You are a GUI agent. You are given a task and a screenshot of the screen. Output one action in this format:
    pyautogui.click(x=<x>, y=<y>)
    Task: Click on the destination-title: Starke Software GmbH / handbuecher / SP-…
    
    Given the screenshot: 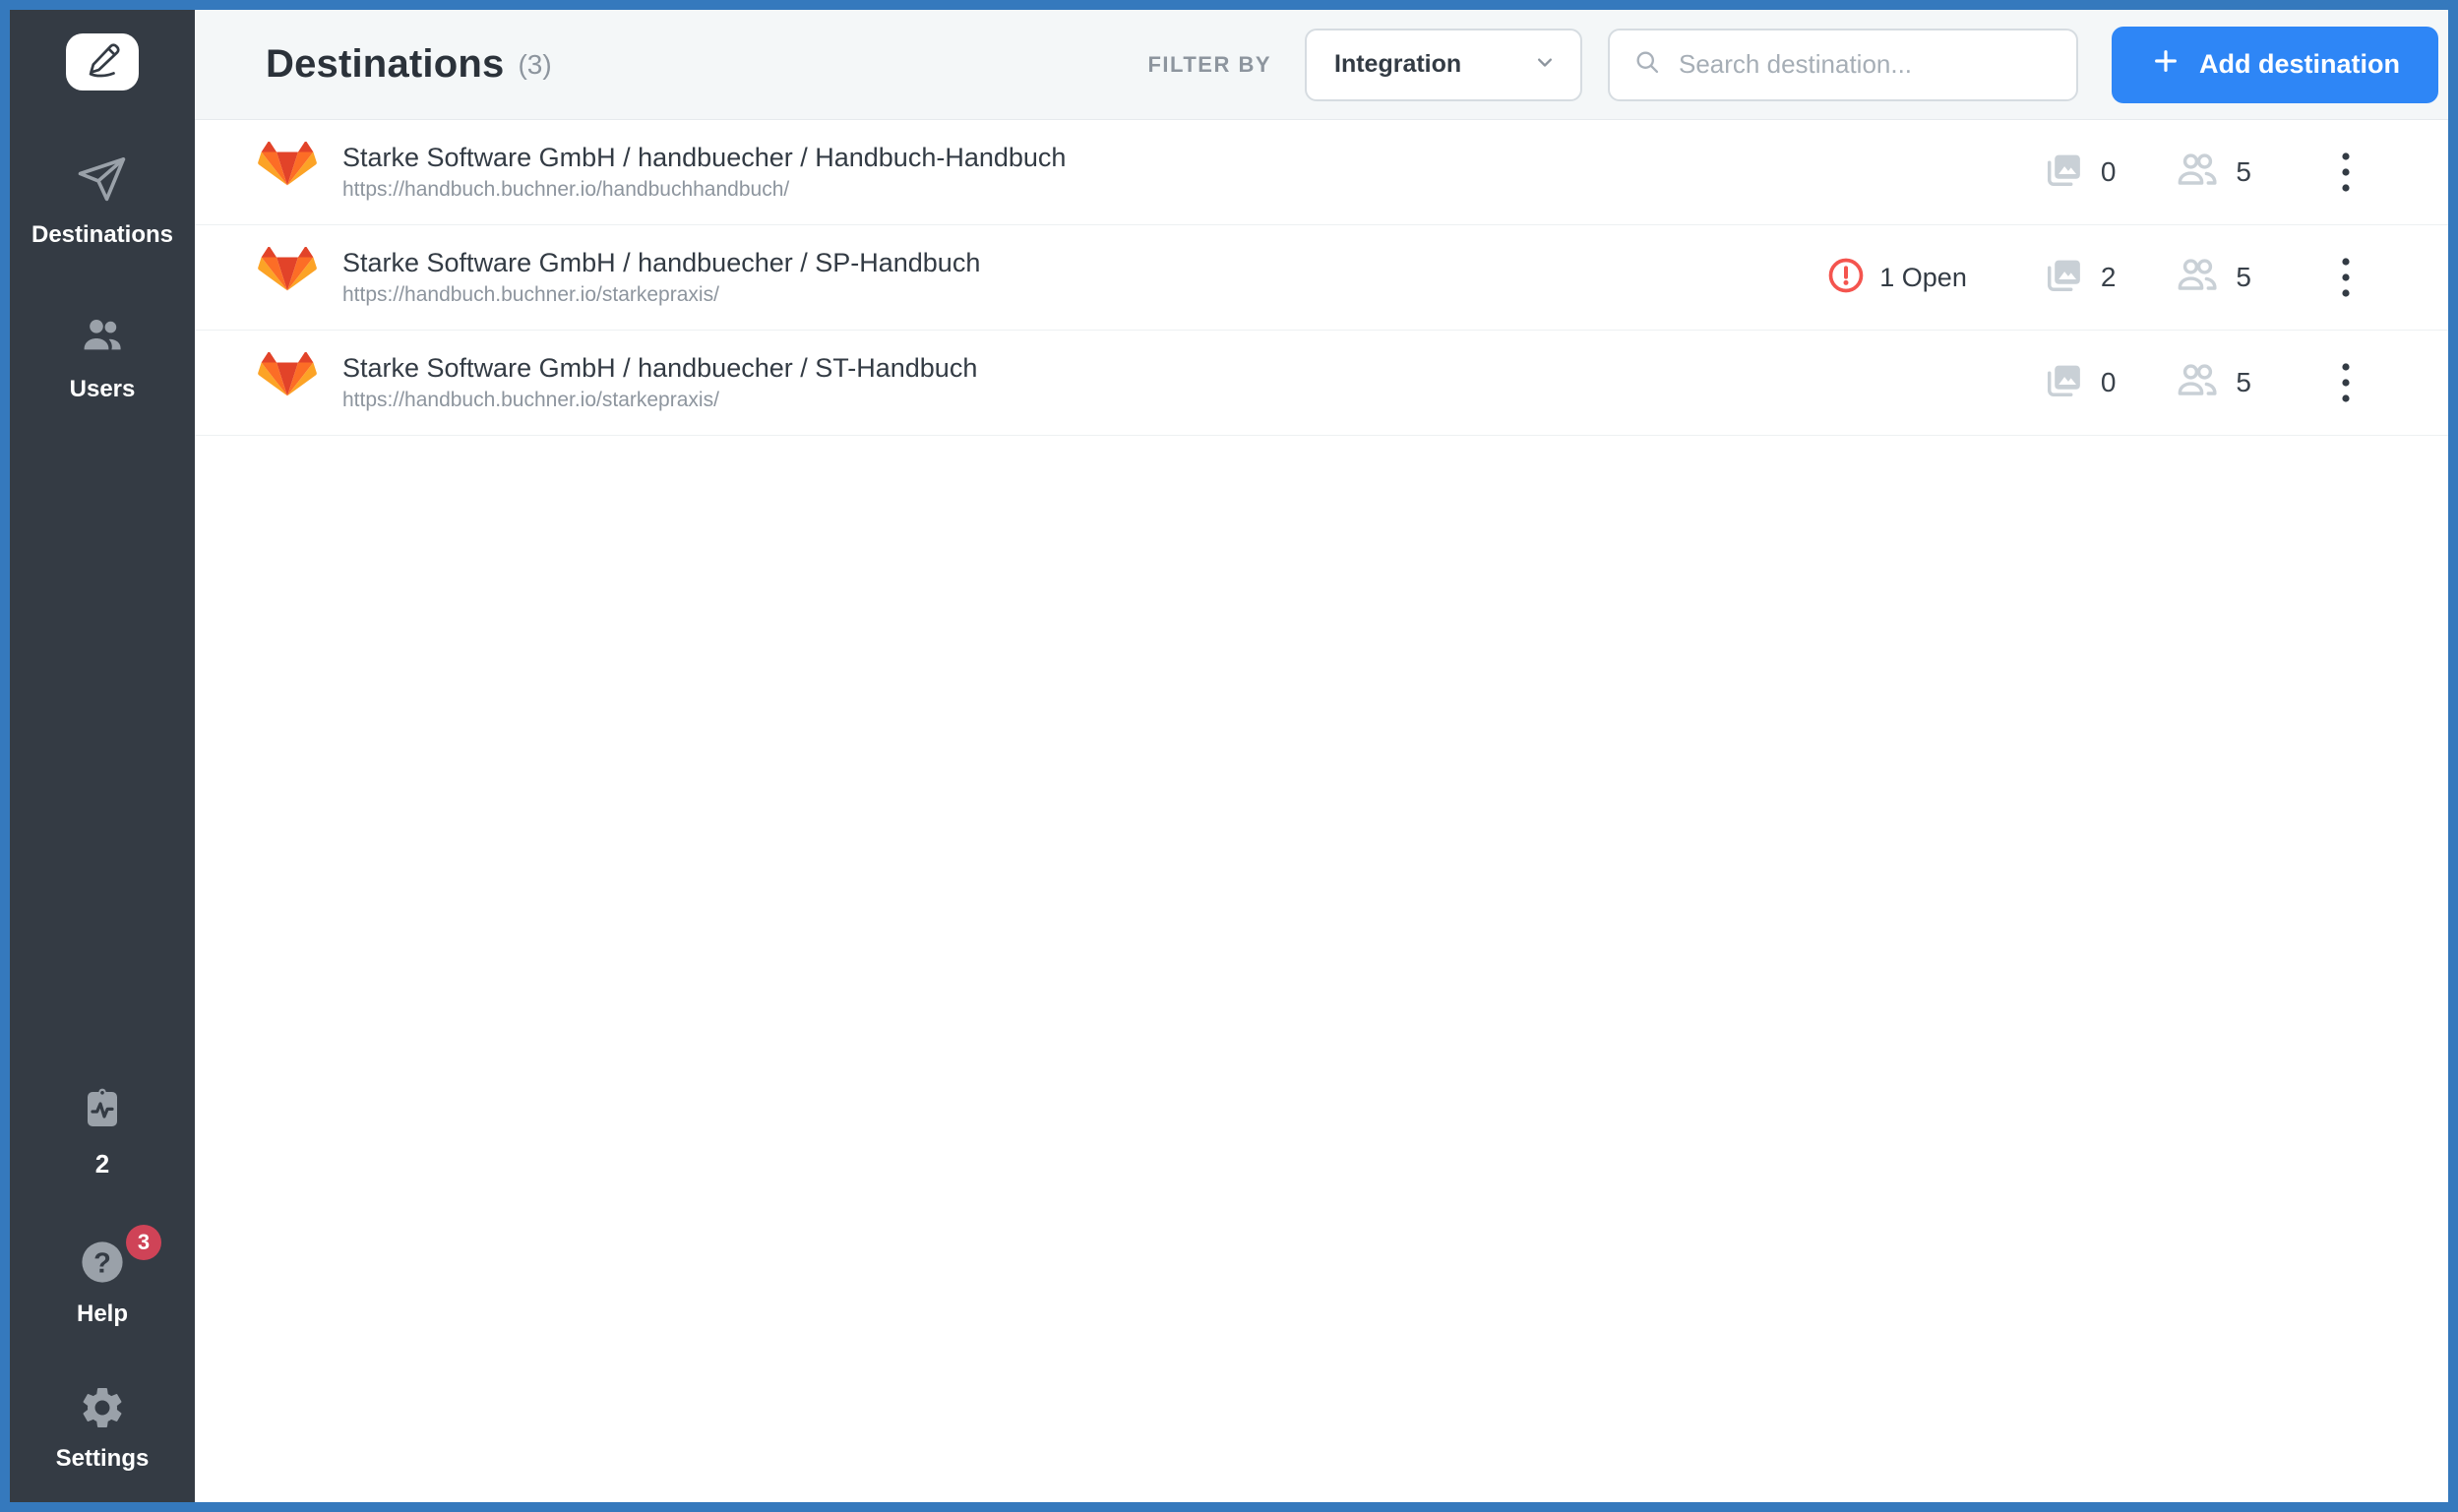 What is the action you would take?
    pyautogui.click(x=661, y=263)
    